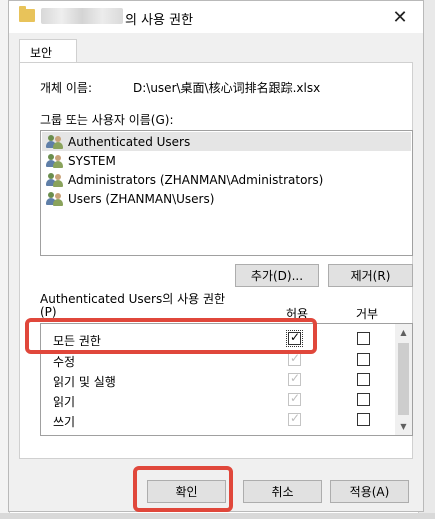 This screenshot has height=519, width=435. What do you see at coordinates (64, 422) in the screenshot?
I see `permission-name: 쓰기` at bounding box center [64, 422].